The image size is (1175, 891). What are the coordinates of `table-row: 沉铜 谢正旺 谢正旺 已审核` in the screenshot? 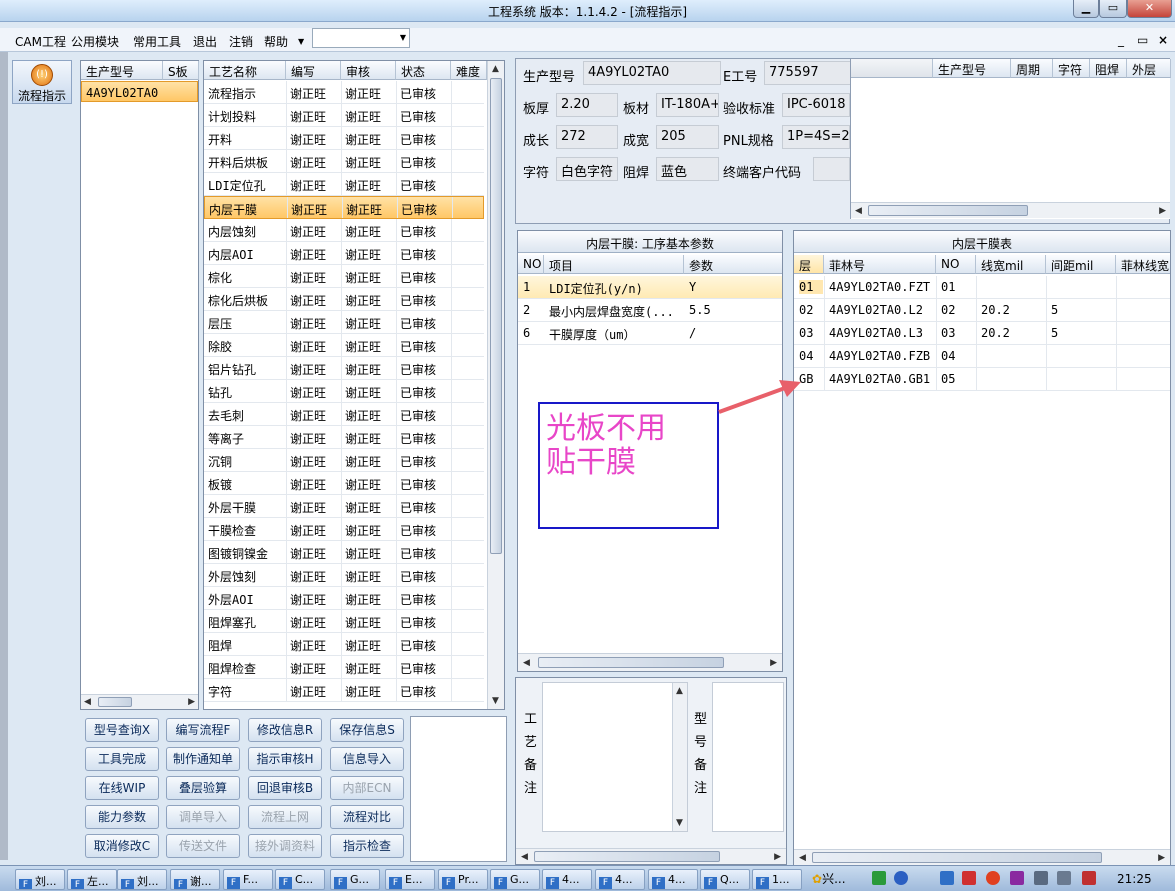 It's located at (344, 460).